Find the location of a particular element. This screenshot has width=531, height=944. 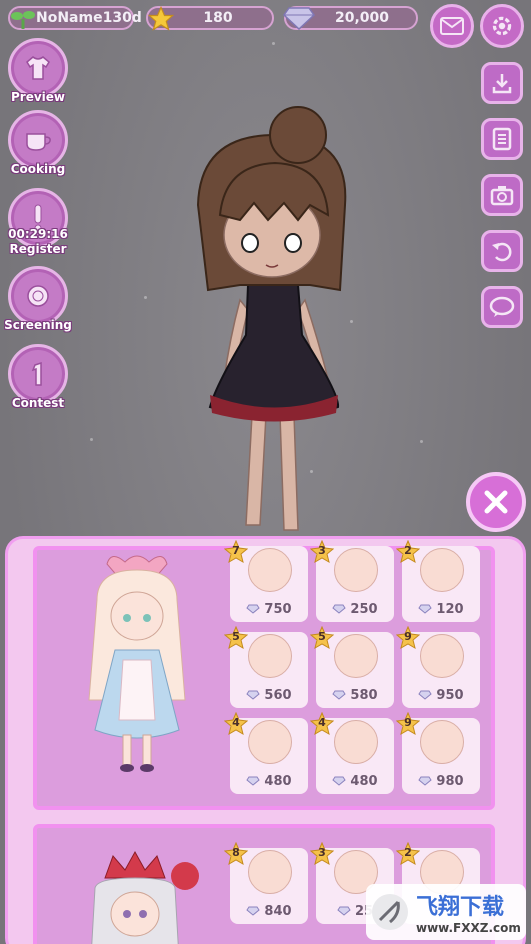

download-icon is located at coordinates (502, 84).